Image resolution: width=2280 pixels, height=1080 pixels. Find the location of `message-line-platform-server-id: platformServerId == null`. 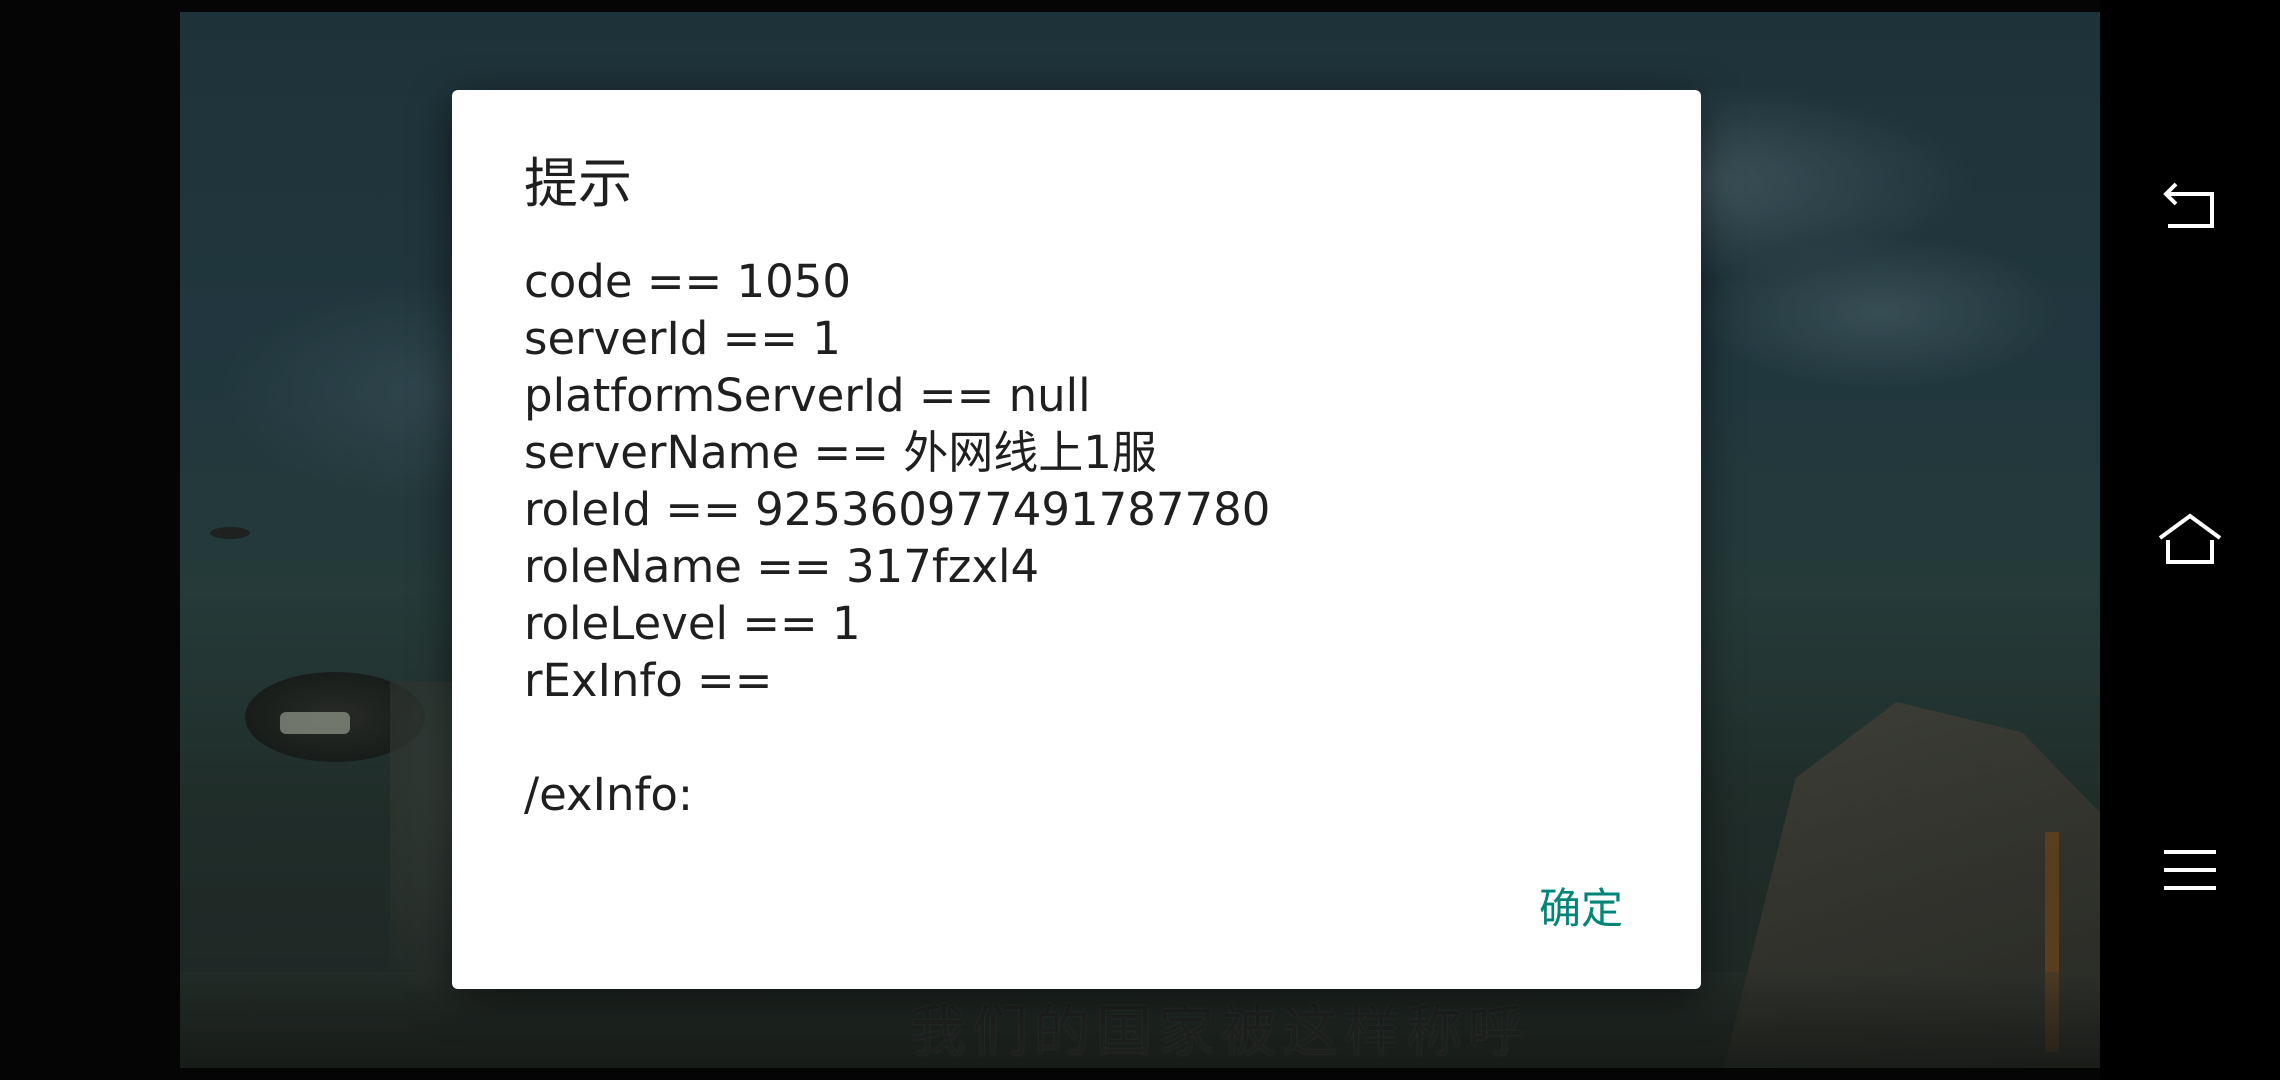

message-line-platform-server-id: platformServerId == null is located at coordinates (807, 395).